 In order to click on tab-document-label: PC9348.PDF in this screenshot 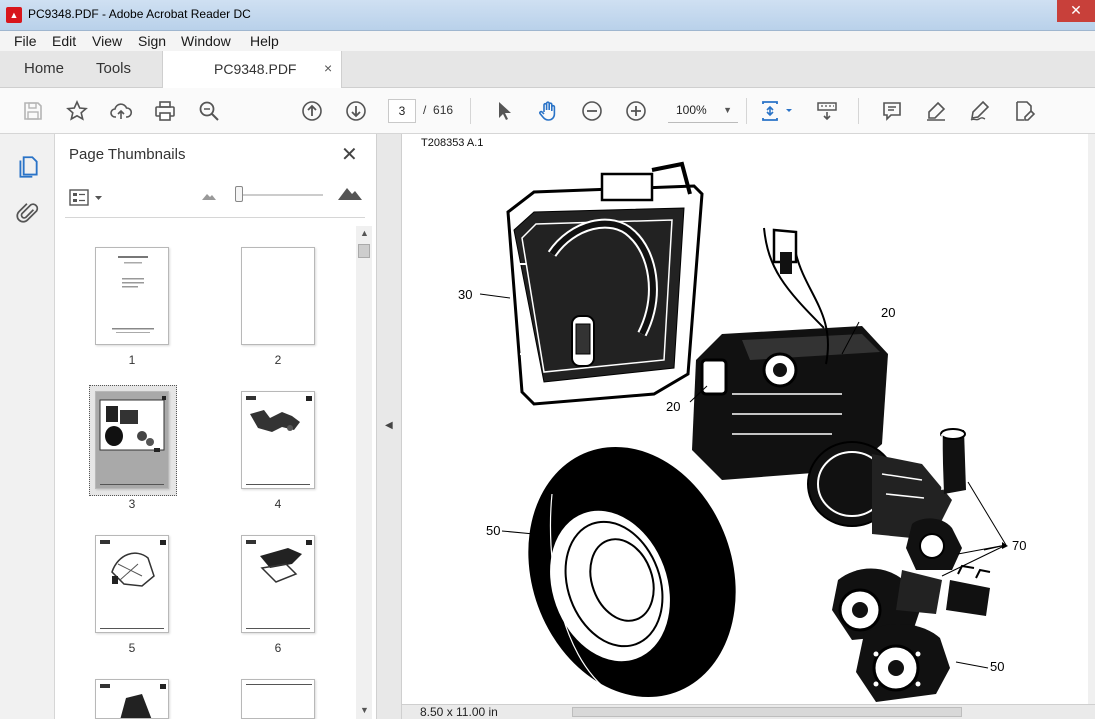, I will do `click(255, 69)`.